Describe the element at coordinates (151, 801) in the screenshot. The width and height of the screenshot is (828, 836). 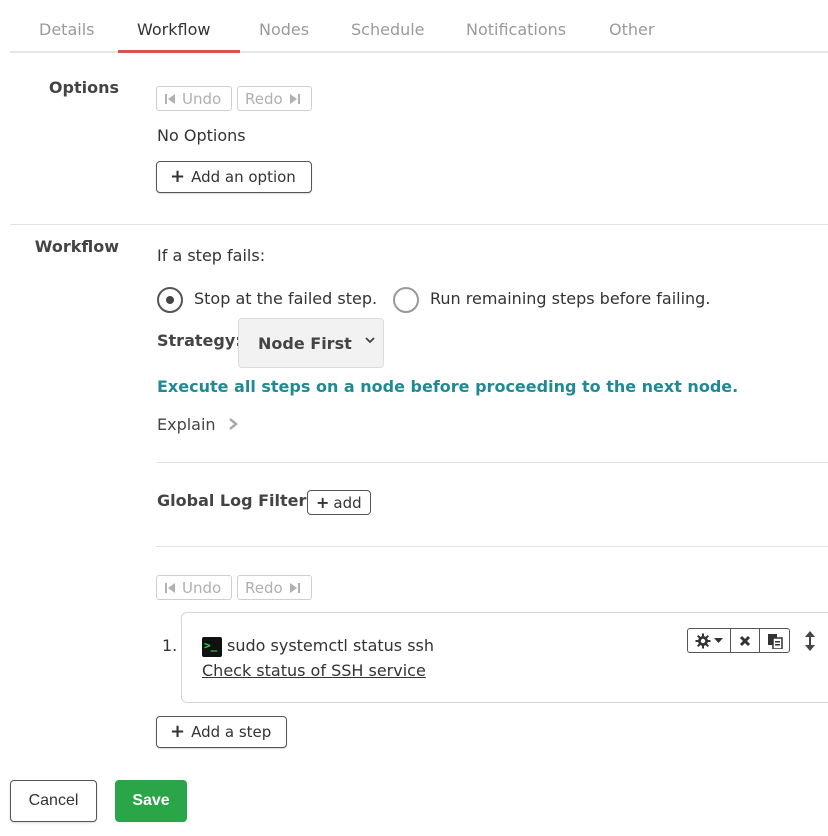
I see `save-button: Save` at that location.